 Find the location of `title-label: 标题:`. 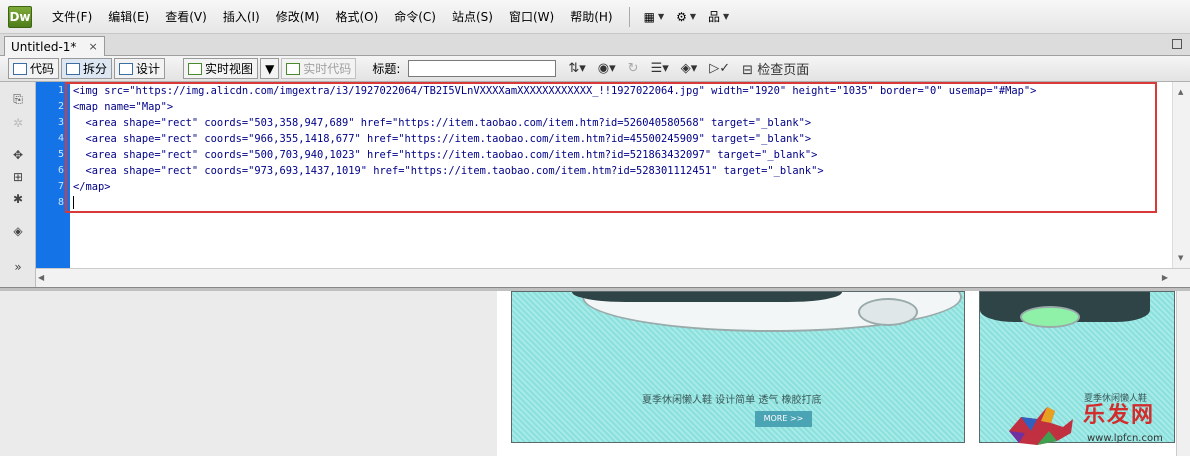

title-label: 标题: is located at coordinates (386, 69).